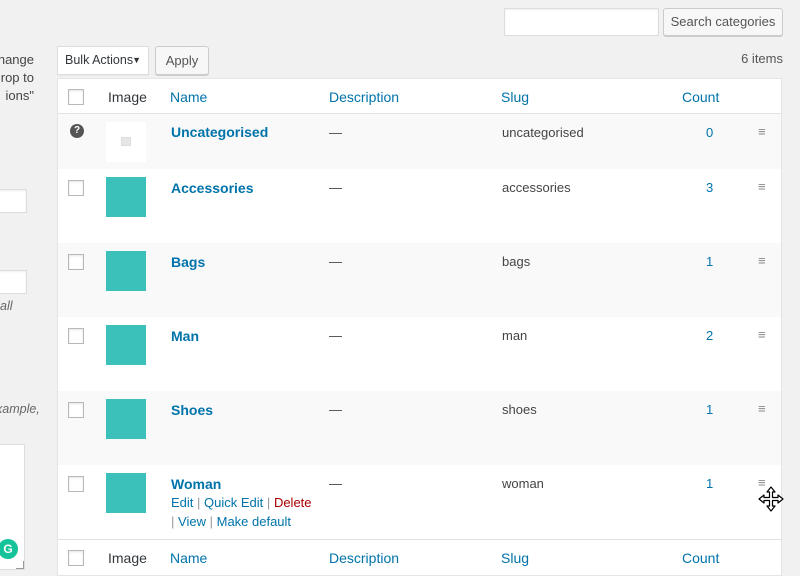 This screenshot has height=576, width=800. What do you see at coordinates (516, 261) in the screenshot?
I see `category-slug: bags` at bounding box center [516, 261].